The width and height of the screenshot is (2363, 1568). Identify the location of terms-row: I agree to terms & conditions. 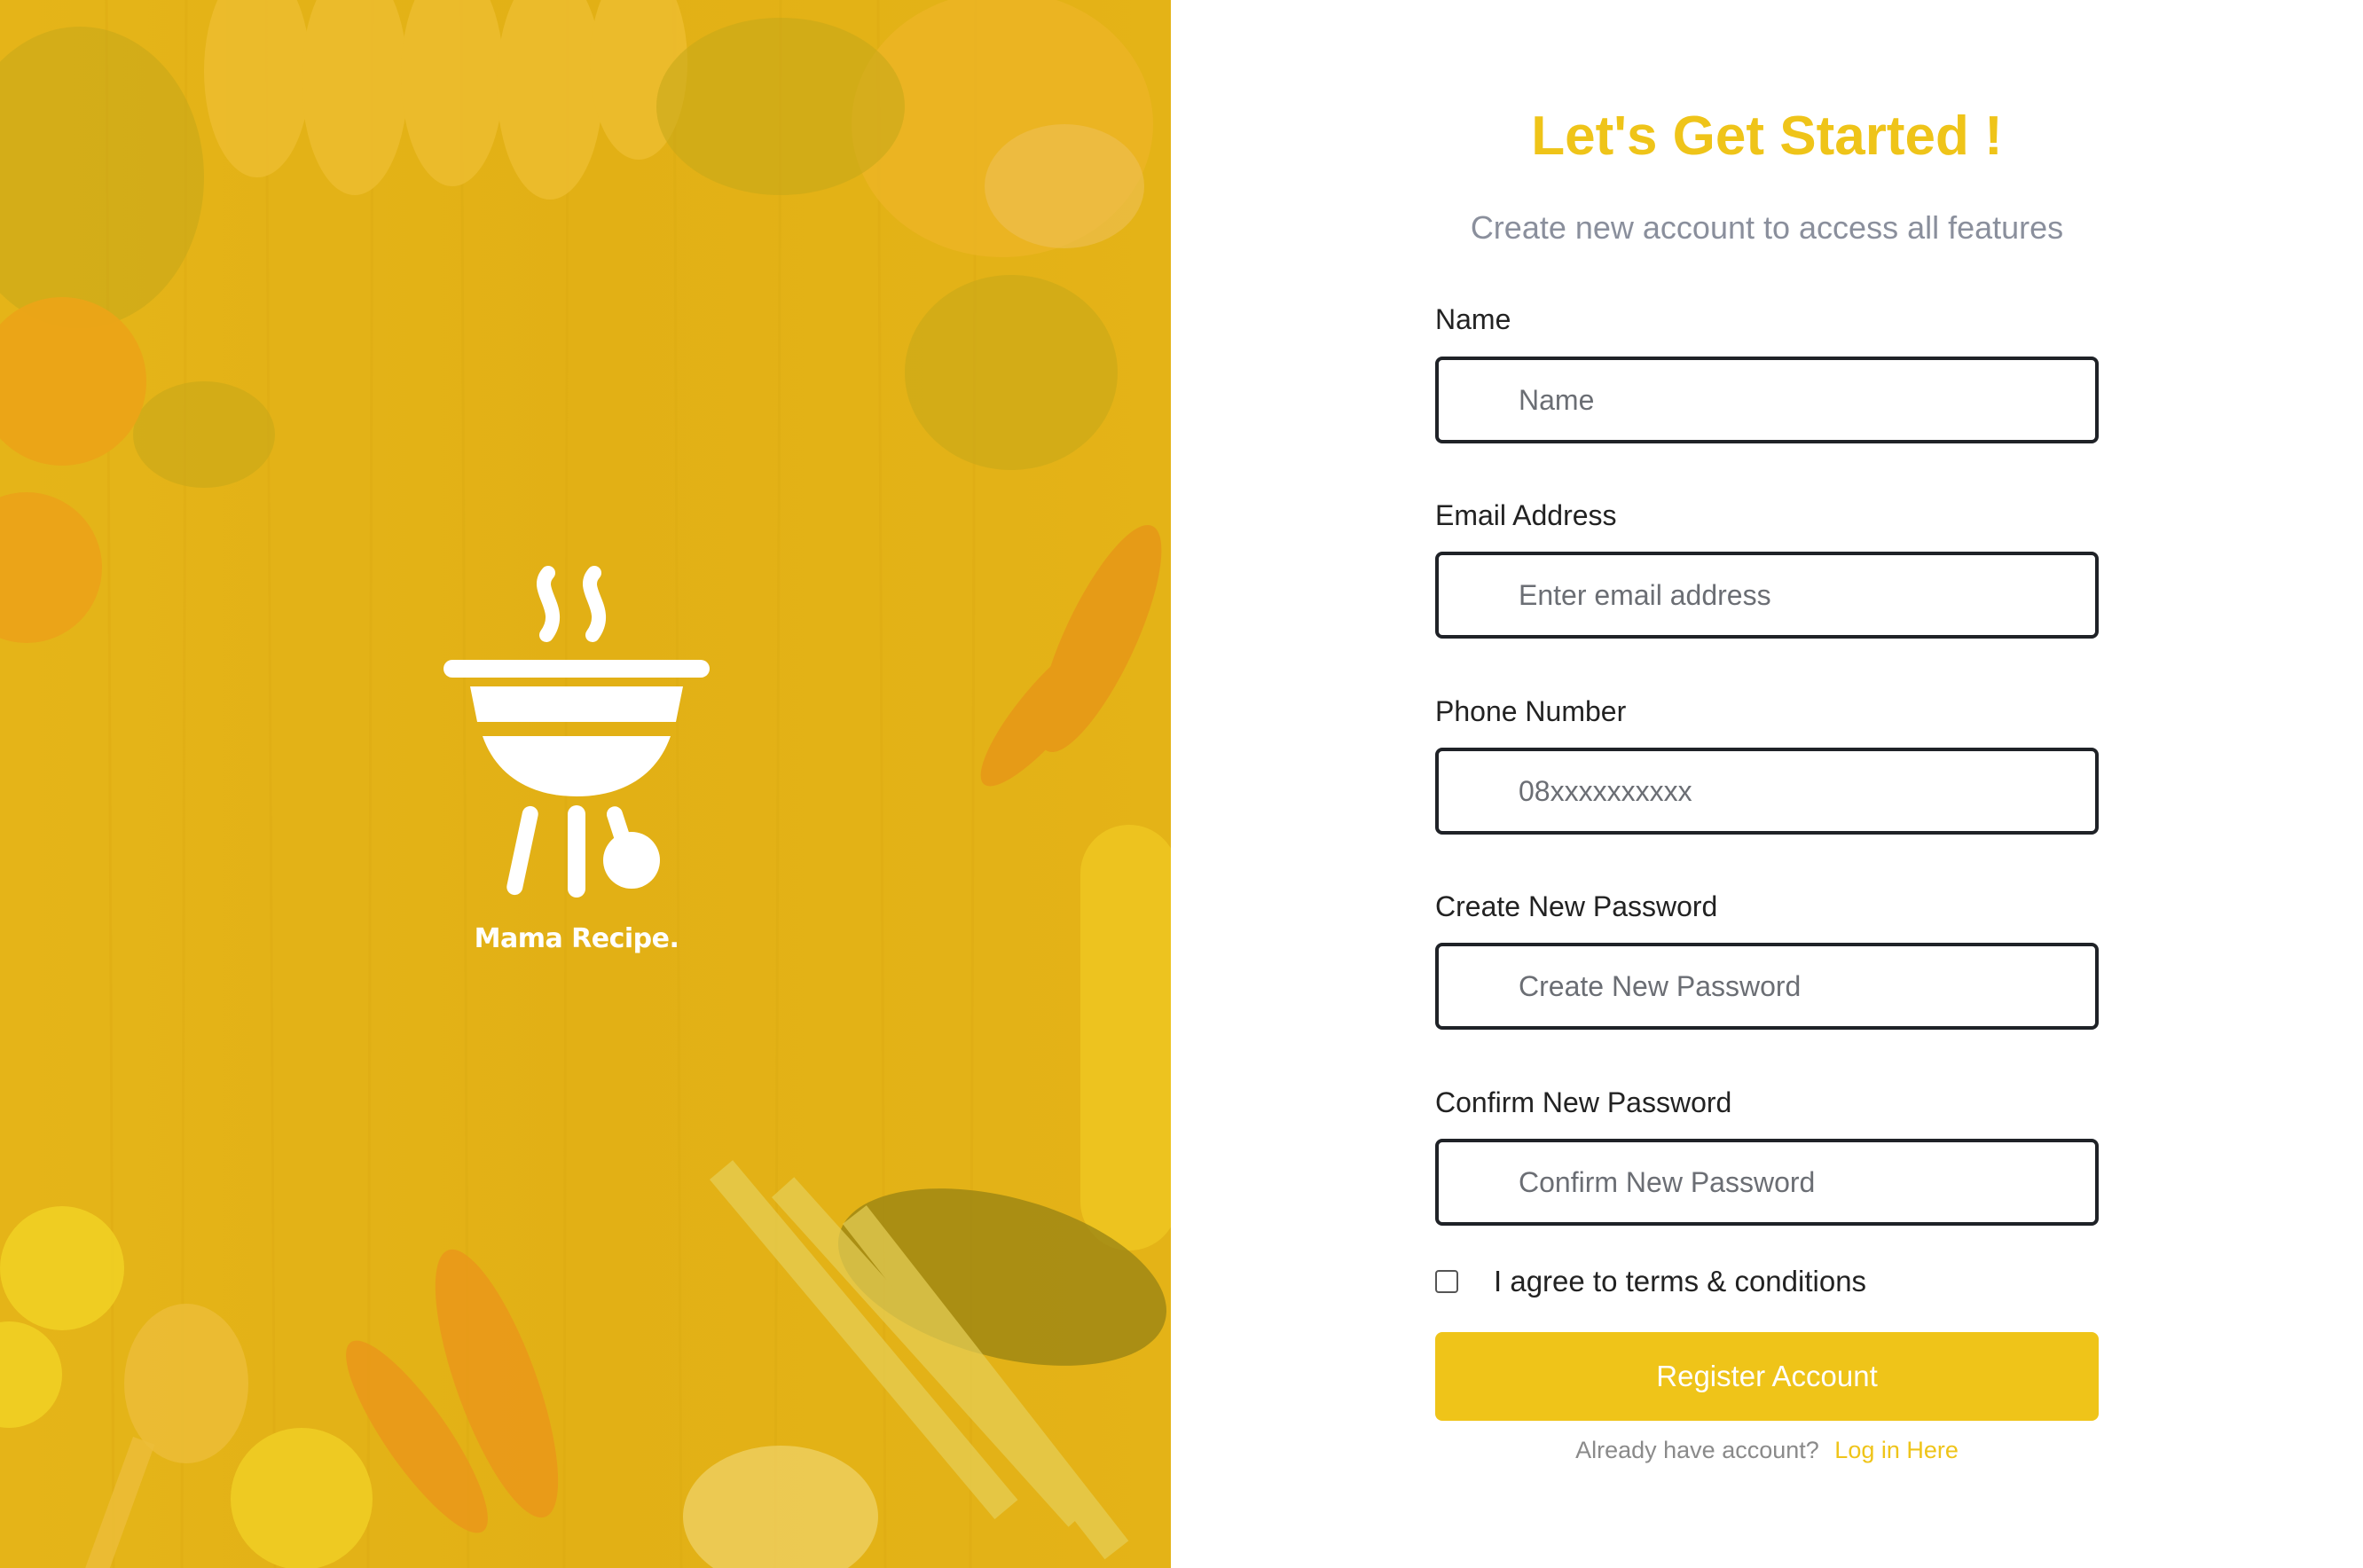
(1767, 1280).